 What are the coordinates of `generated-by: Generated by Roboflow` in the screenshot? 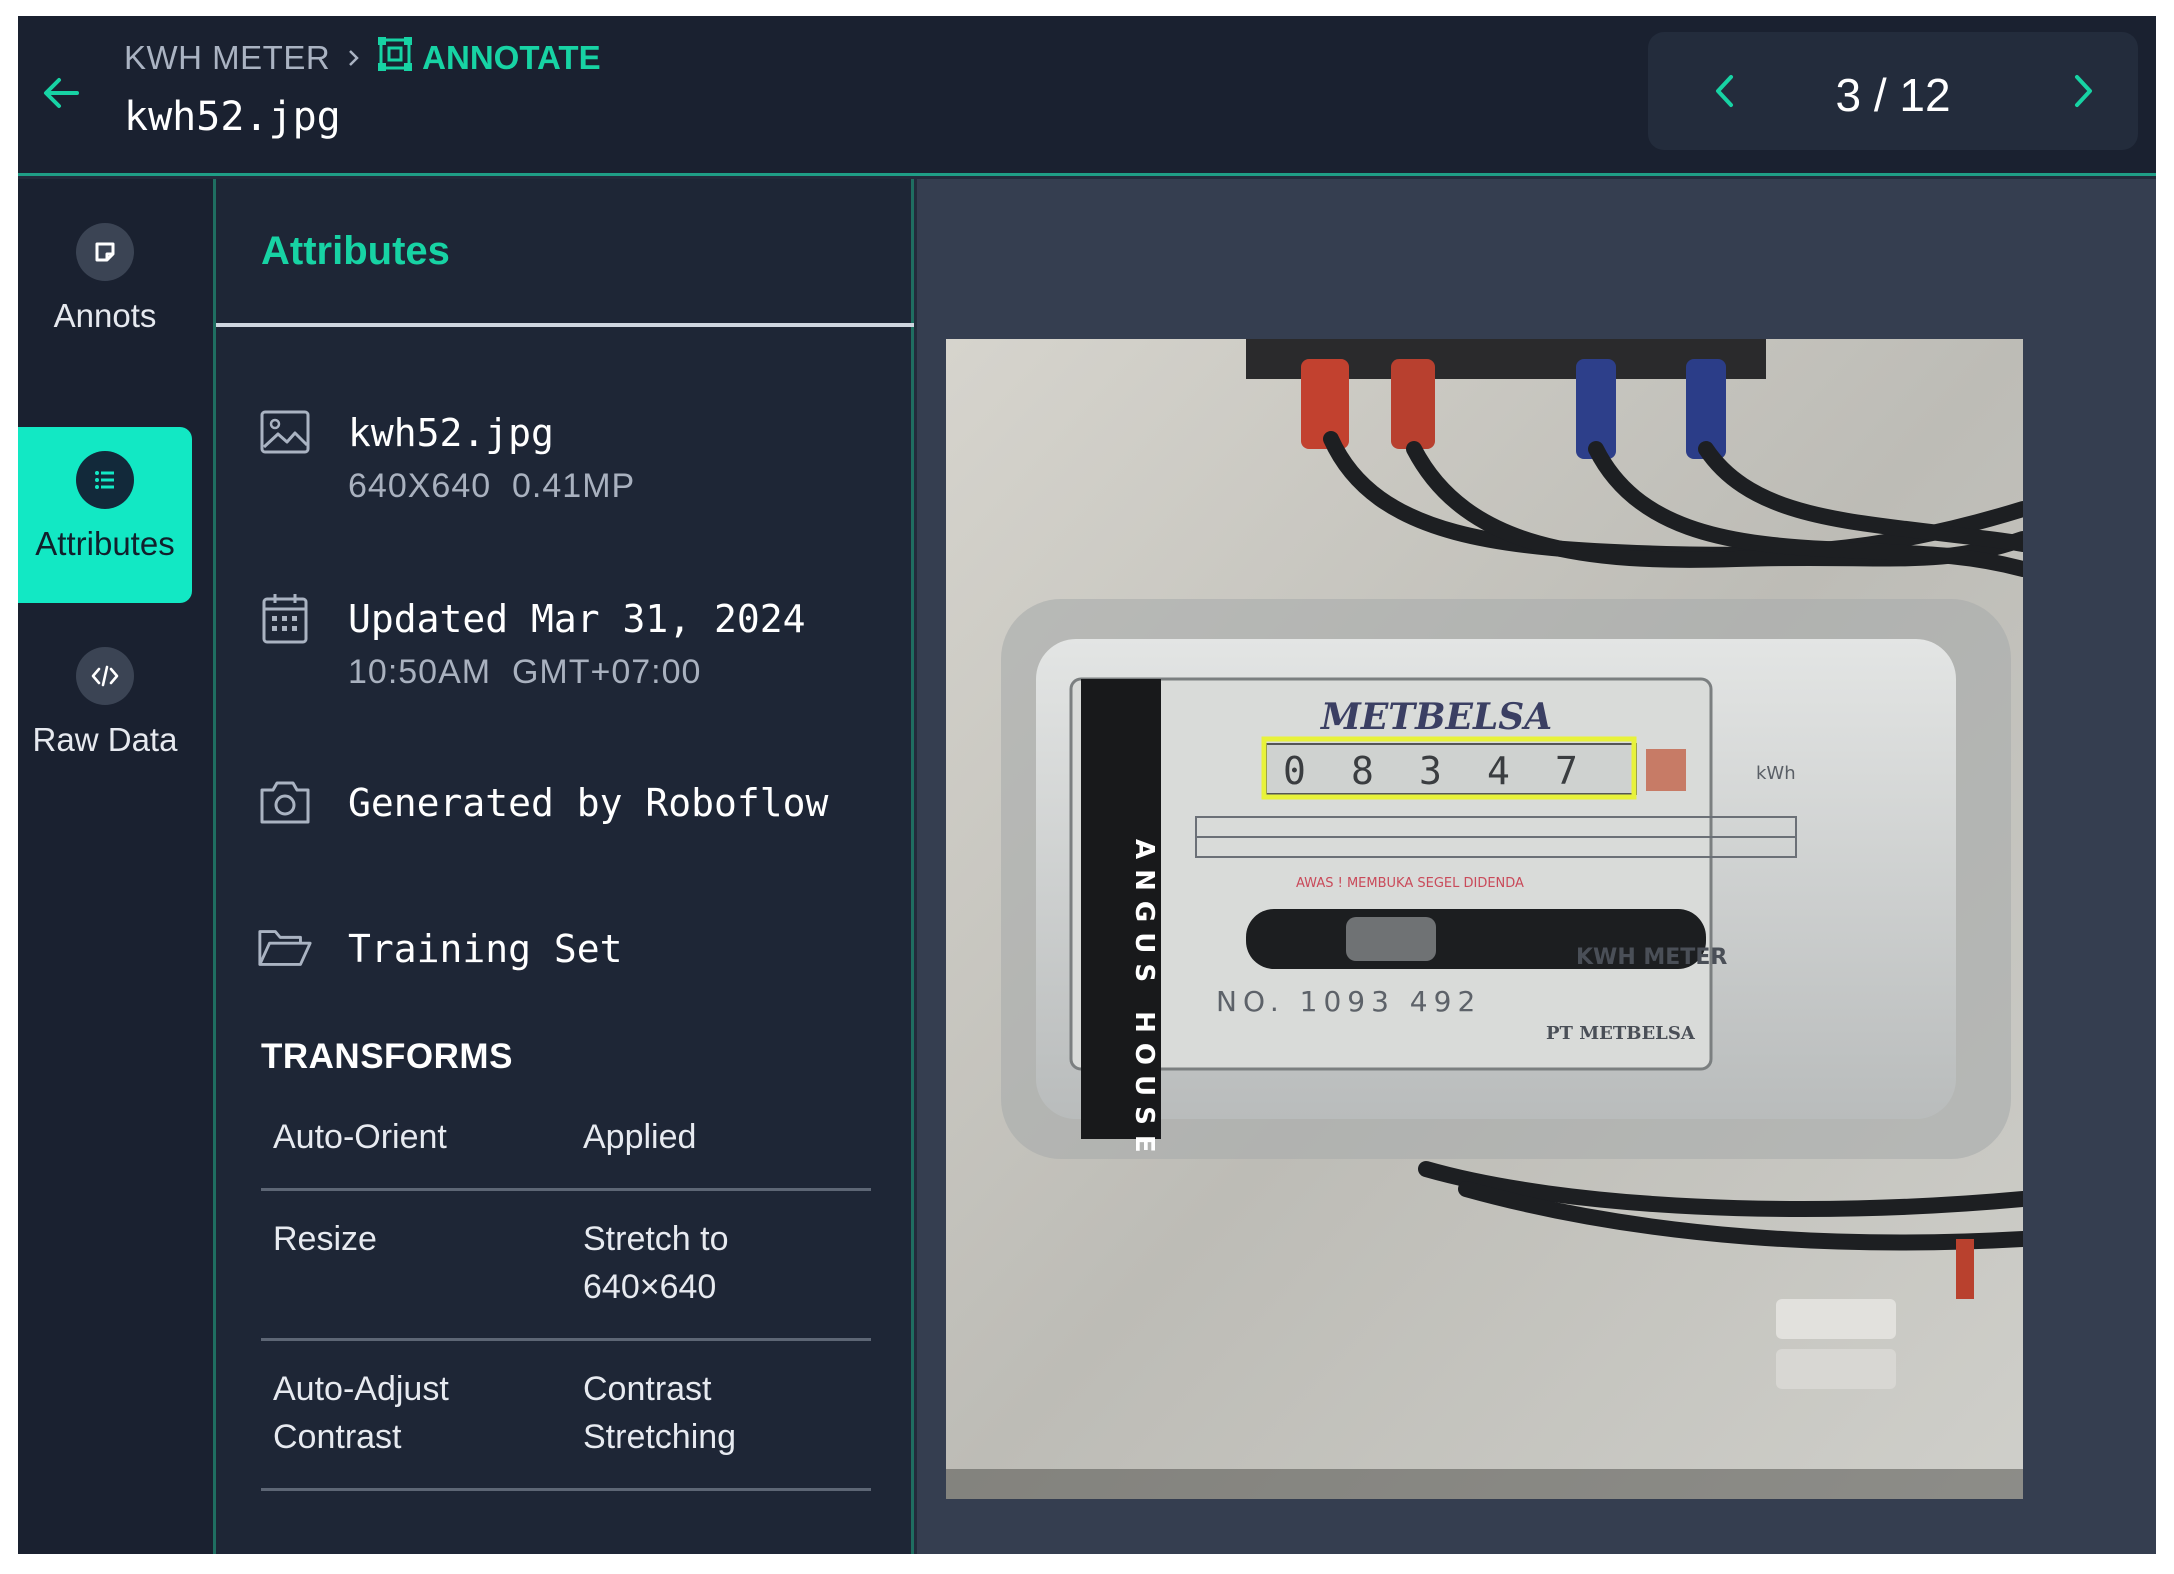 It's located at (588, 803).